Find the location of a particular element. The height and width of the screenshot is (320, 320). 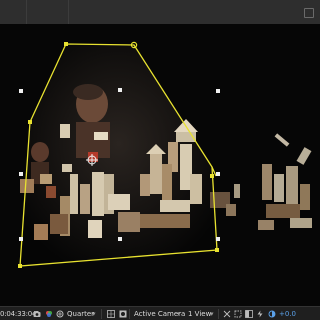

panel-menu-icon is located at coordinates (309, 13).